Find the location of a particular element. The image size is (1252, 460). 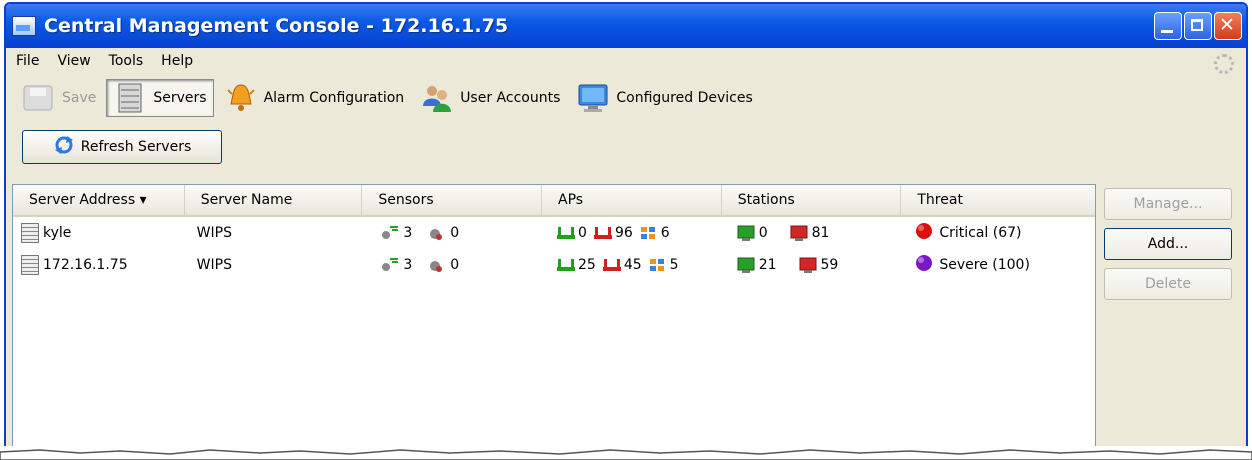

close-button: ✕ is located at coordinates (1228, 26).